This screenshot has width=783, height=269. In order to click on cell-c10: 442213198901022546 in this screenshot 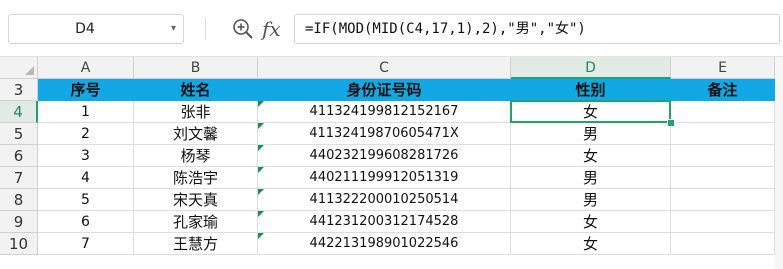, I will do `click(384, 244)`.